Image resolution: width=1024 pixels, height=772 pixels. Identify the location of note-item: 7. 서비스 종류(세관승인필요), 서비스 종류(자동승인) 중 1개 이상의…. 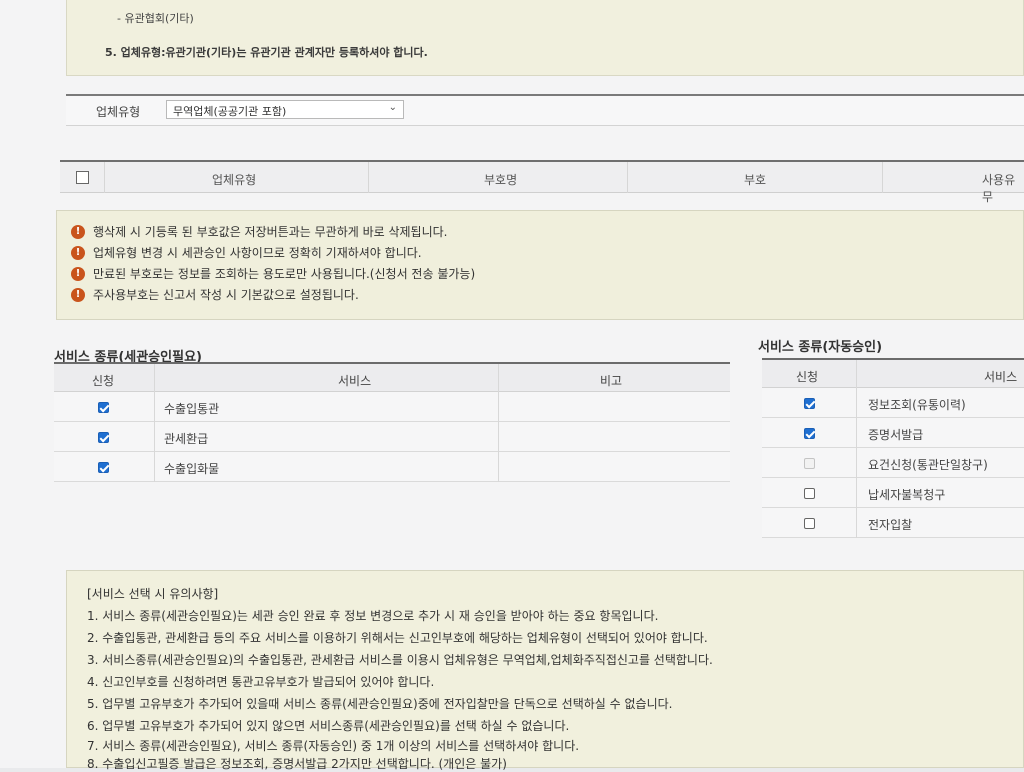
(333, 746).